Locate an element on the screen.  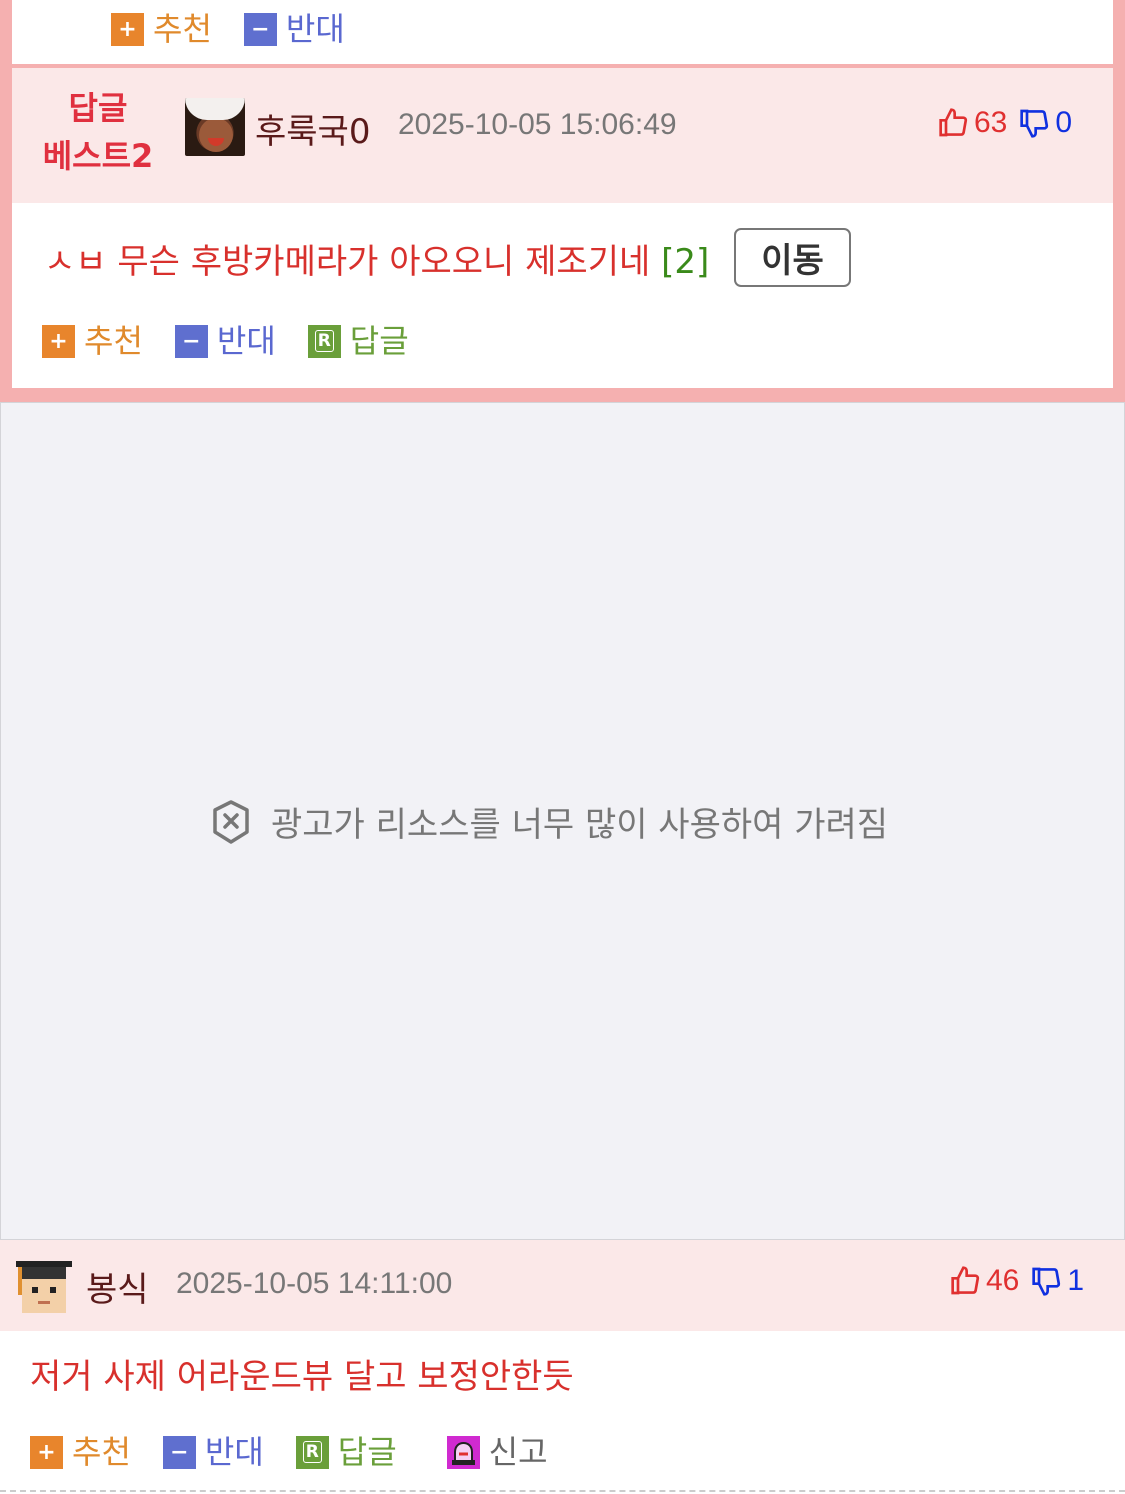
comment-body-section: 저거 사제 어라운드뷰 달고 보정안한듯 + 추천 − 반대 R 답글 신고 is located at coordinates (562, 1412).